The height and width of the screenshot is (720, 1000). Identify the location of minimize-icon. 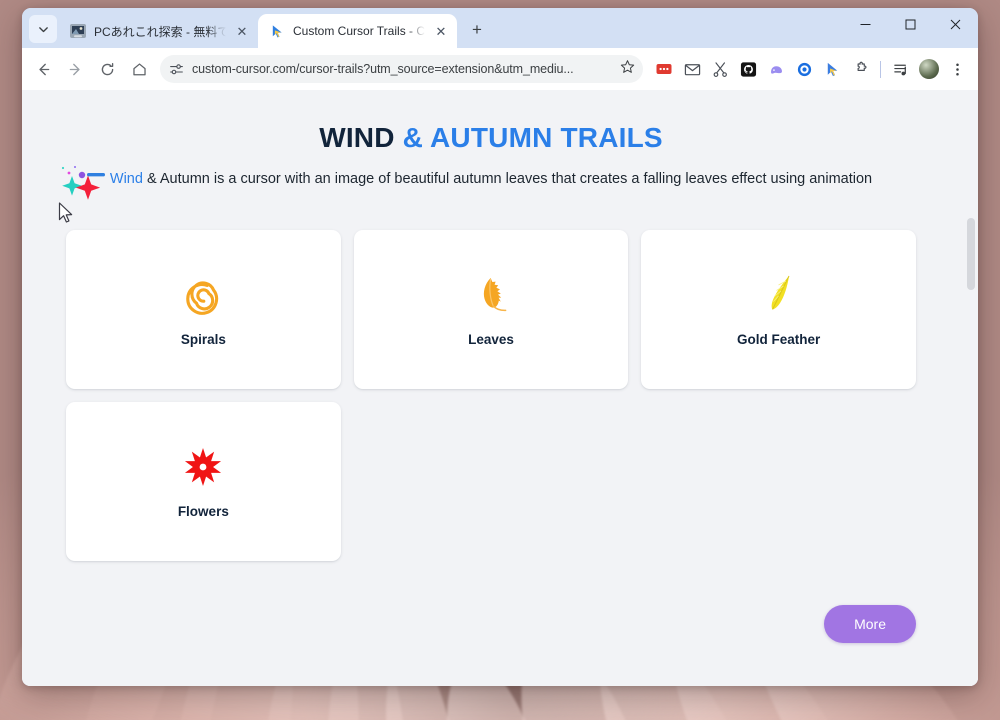
(865, 24).